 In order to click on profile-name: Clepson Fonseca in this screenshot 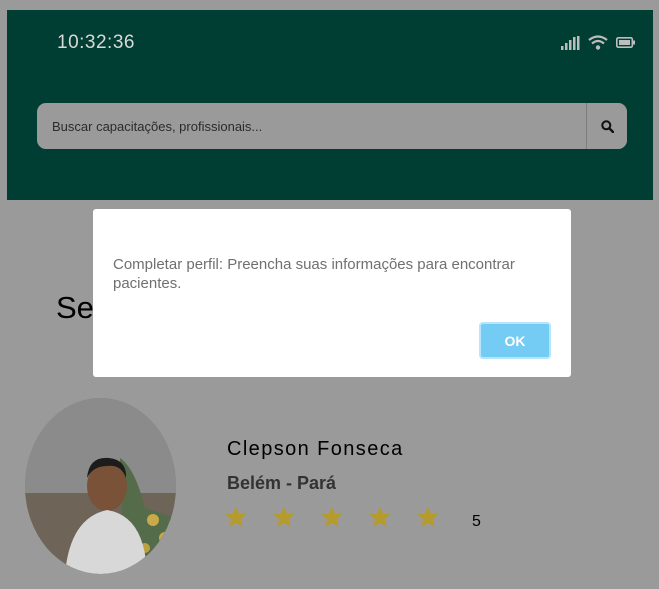, I will do `click(315, 449)`.